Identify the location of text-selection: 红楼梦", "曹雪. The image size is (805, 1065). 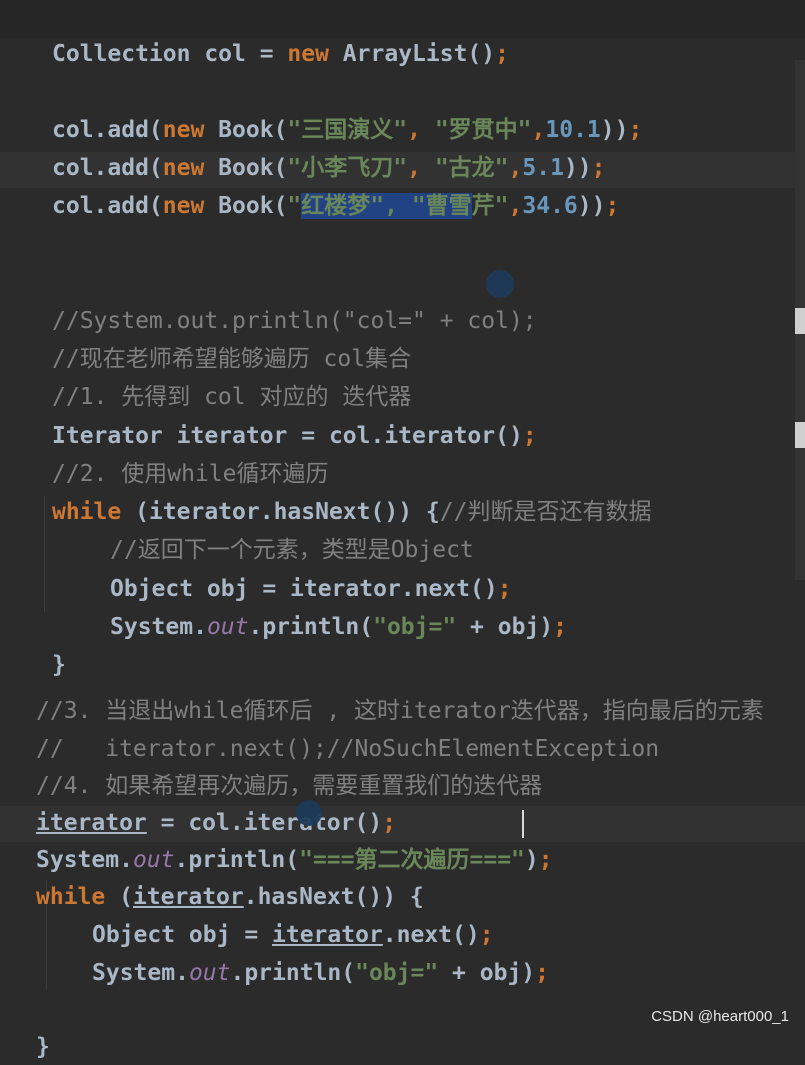
(386, 206).